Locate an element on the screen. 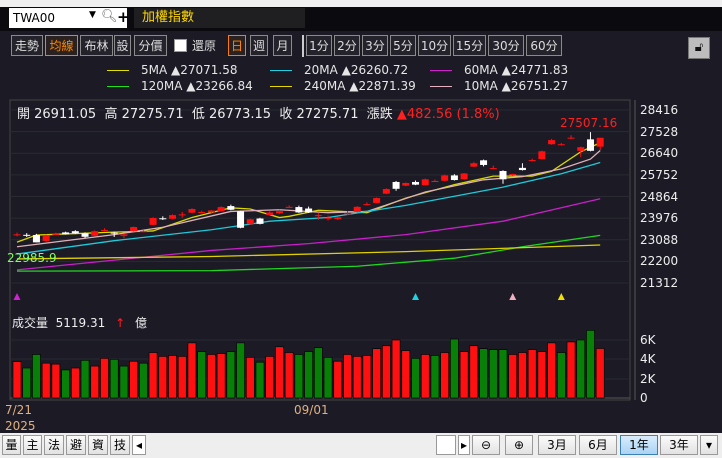 The image size is (722, 458). price-tick: 21312 is located at coordinates (659, 283).